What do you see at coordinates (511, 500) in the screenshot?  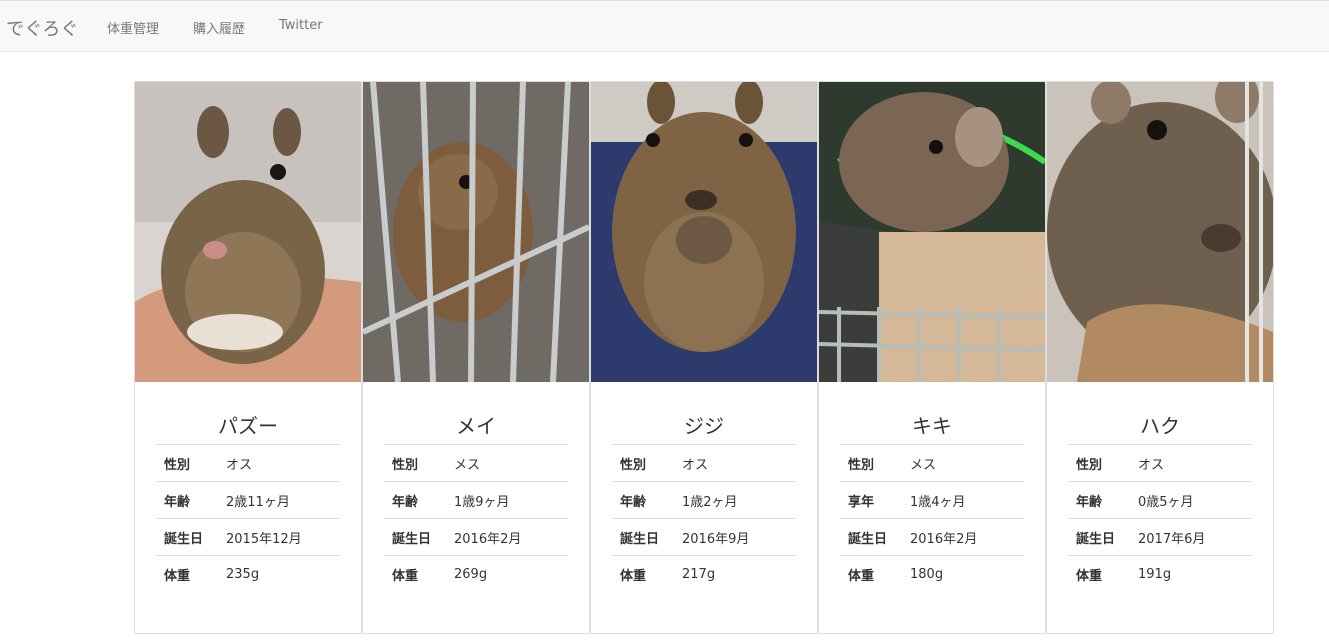 I see `info-value: 1歳9ヶ月` at bounding box center [511, 500].